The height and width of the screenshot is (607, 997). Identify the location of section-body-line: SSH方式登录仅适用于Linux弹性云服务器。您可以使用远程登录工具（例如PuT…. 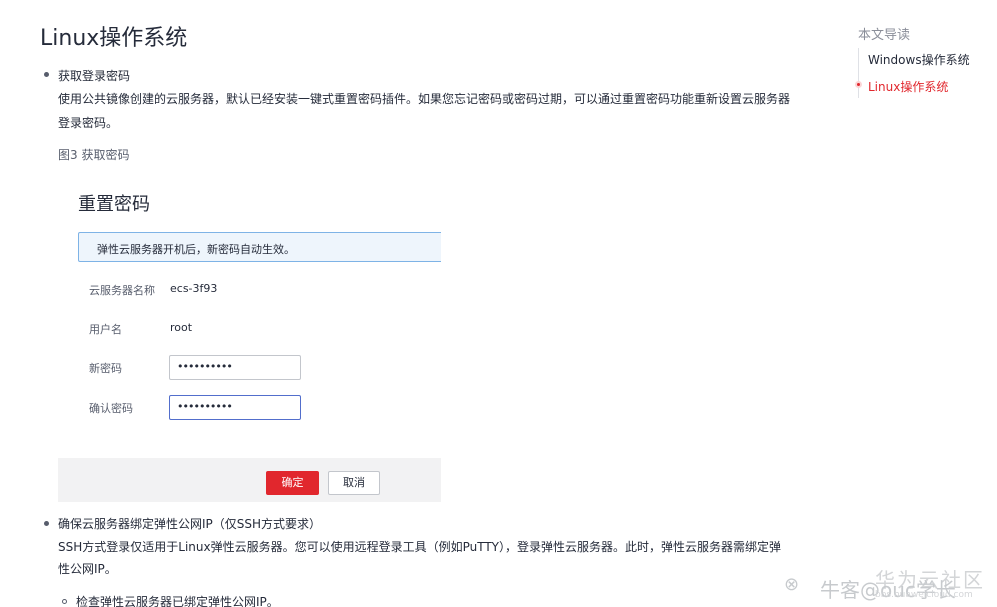
(420, 547).